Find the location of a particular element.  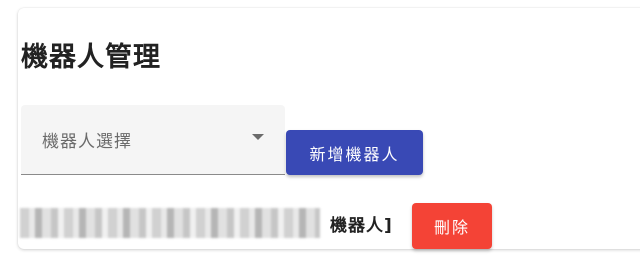

page-title: 機器人管理 is located at coordinates (91, 57).